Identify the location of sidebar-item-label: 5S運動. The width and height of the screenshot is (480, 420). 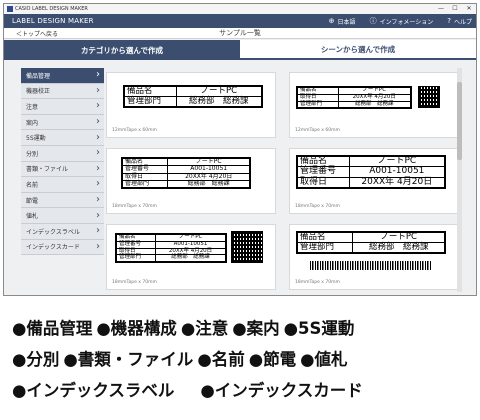
(36, 139).